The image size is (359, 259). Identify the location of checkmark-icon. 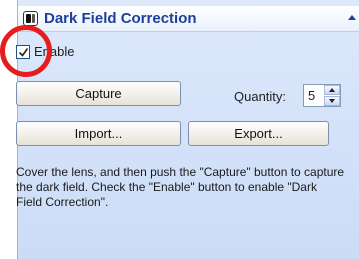
(23, 52).